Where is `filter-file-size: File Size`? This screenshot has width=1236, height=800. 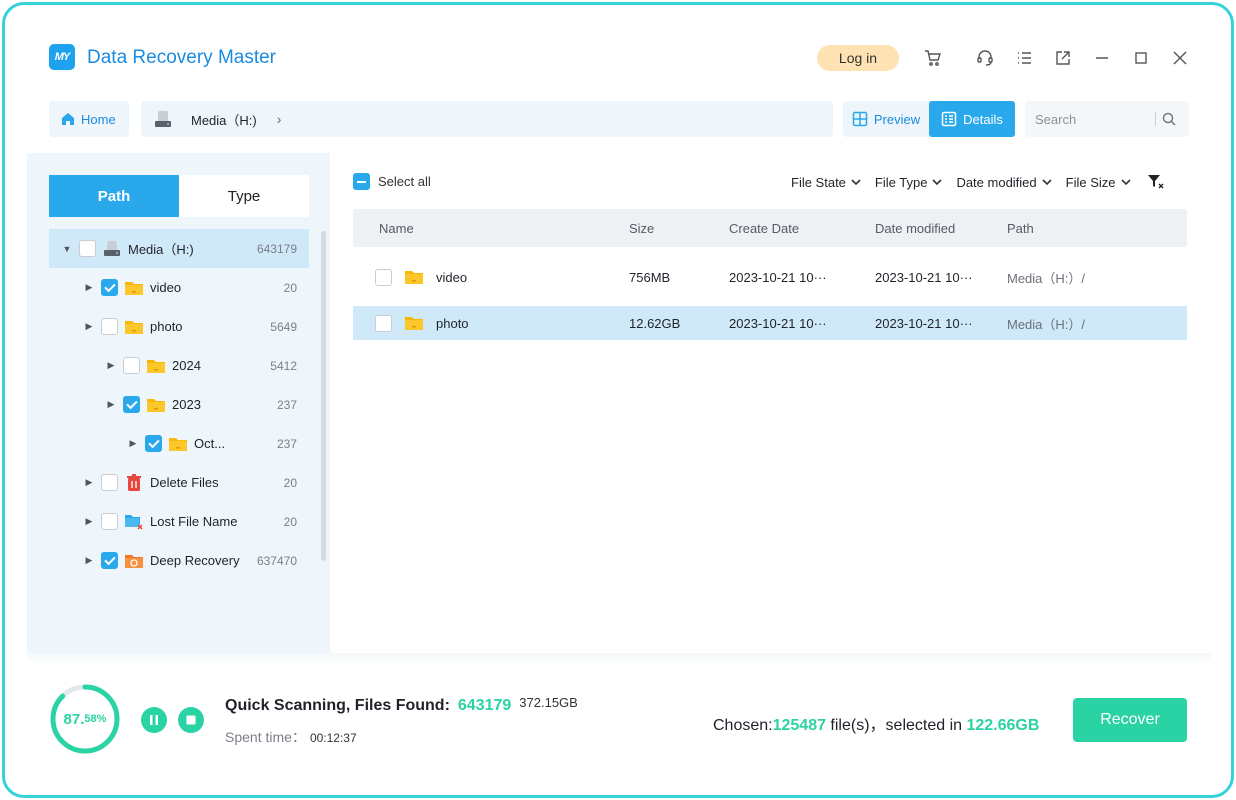
filter-file-size: File Size is located at coordinates (1098, 182).